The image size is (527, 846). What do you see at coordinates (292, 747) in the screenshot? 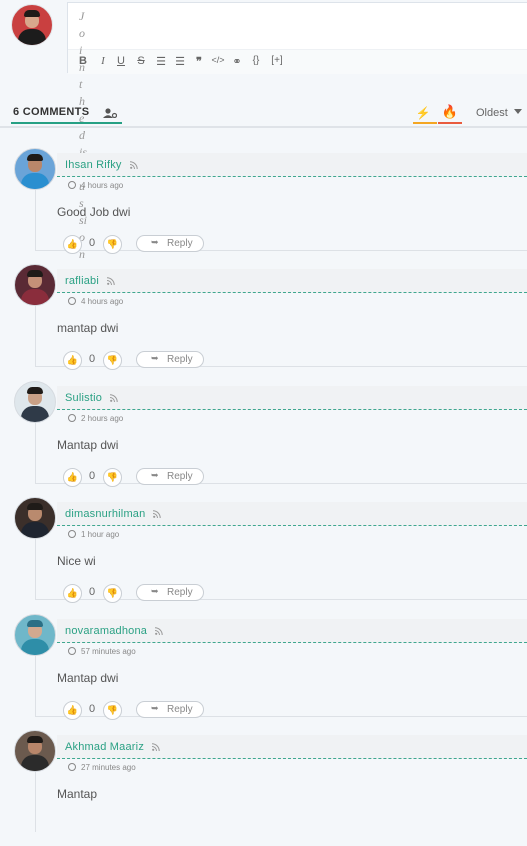
I see `comment-header: Akhmad Maariz` at bounding box center [292, 747].